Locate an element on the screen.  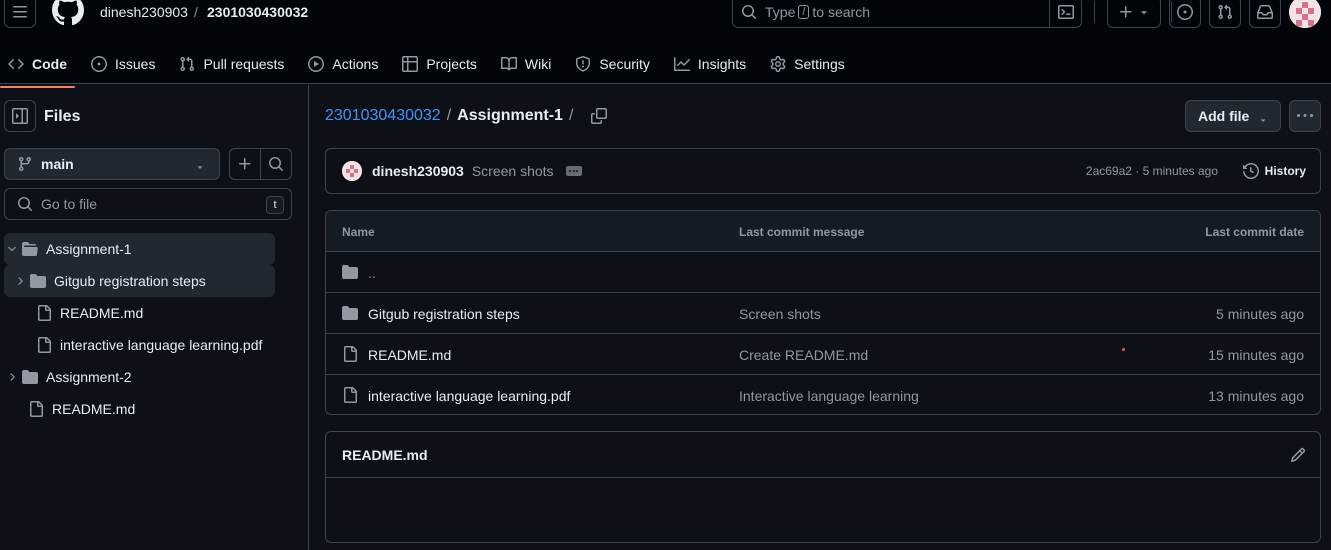
search-input: Type / to search is located at coordinates (907, 14).